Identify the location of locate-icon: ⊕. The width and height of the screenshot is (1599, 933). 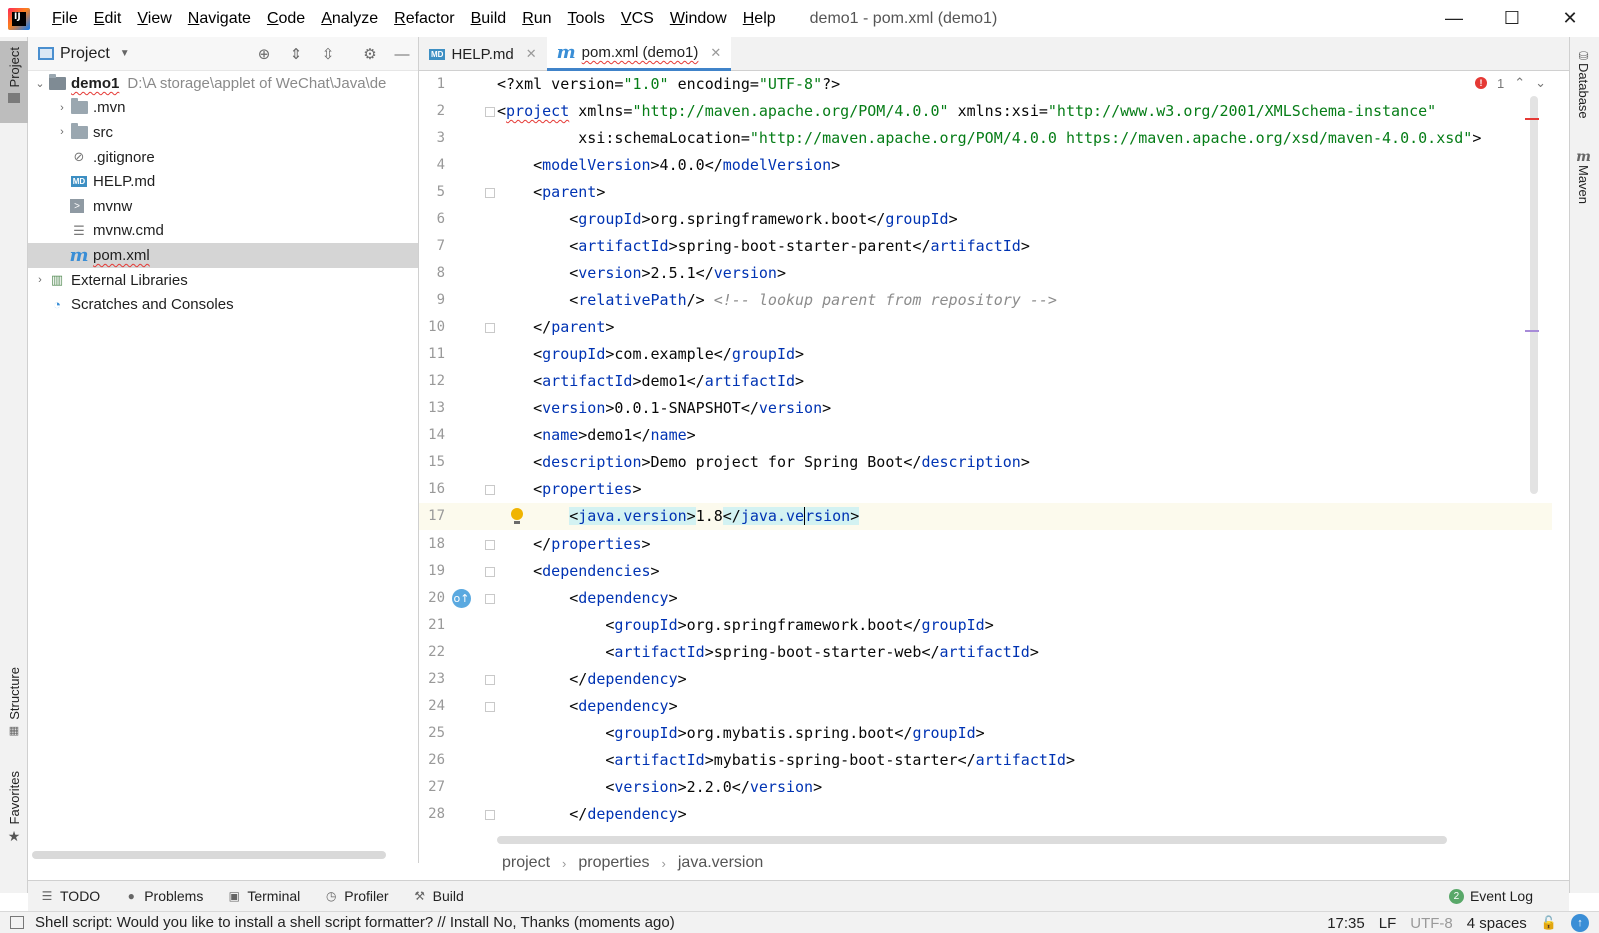
(264, 54).